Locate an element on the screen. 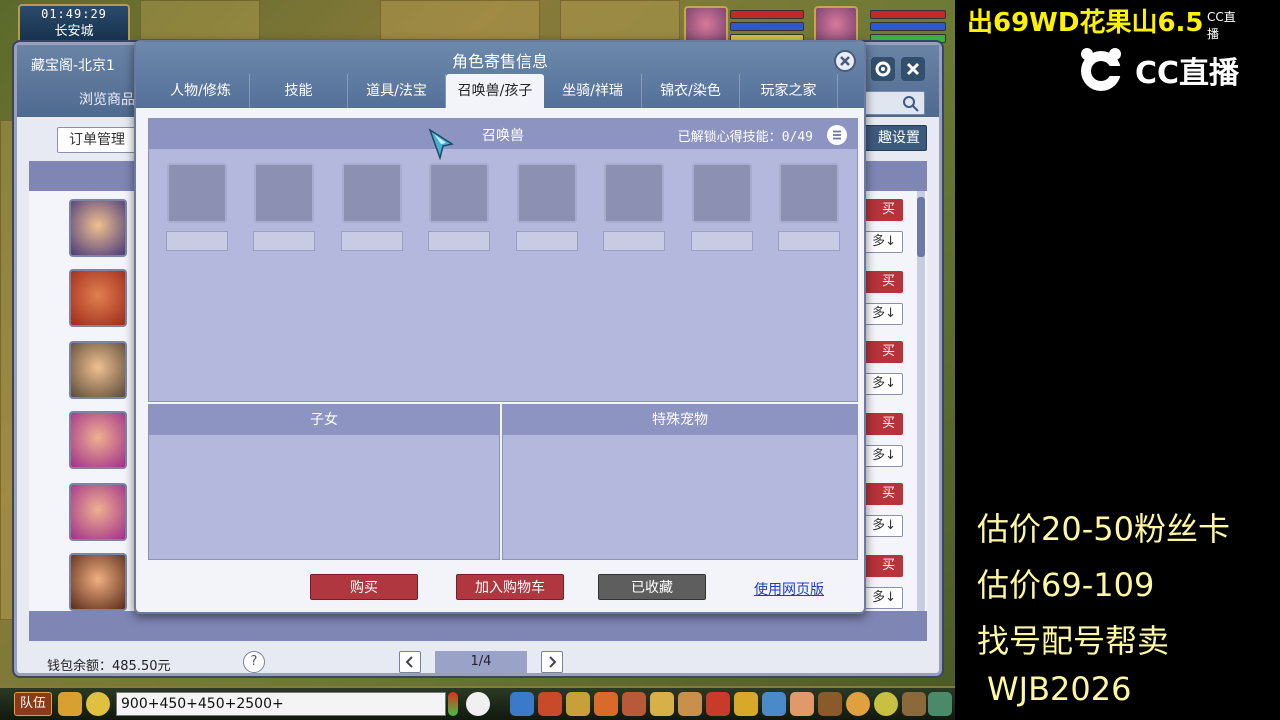 The width and height of the screenshot is (1280, 720). trade-icon is located at coordinates (606, 704).